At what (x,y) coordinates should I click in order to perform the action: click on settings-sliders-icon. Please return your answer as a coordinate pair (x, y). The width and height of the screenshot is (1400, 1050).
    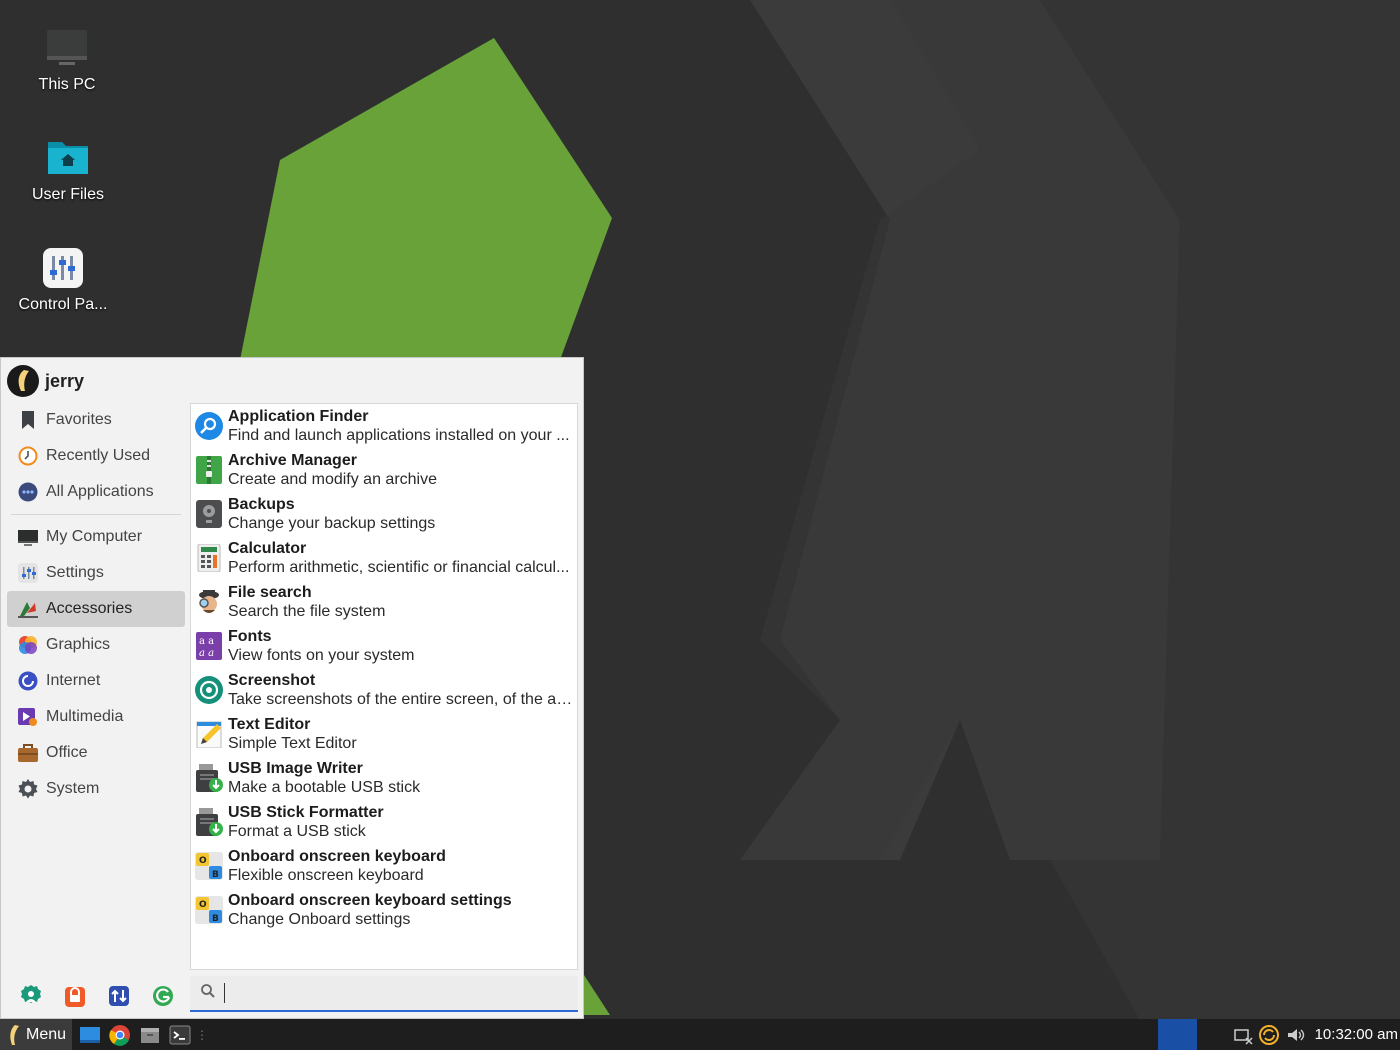
    Looking at the image, I should click on (28, 573).